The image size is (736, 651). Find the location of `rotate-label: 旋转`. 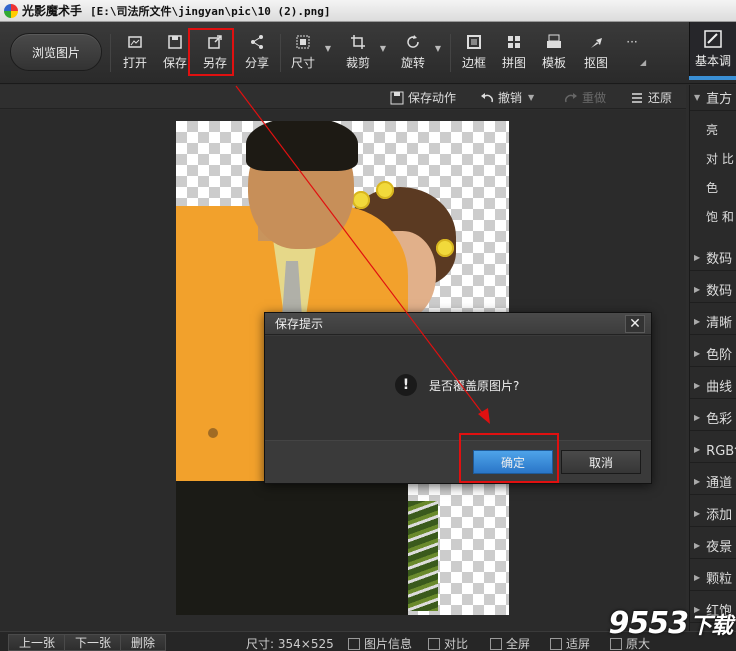

rotate-label: 旋转 is located at coordinates (412, 63).